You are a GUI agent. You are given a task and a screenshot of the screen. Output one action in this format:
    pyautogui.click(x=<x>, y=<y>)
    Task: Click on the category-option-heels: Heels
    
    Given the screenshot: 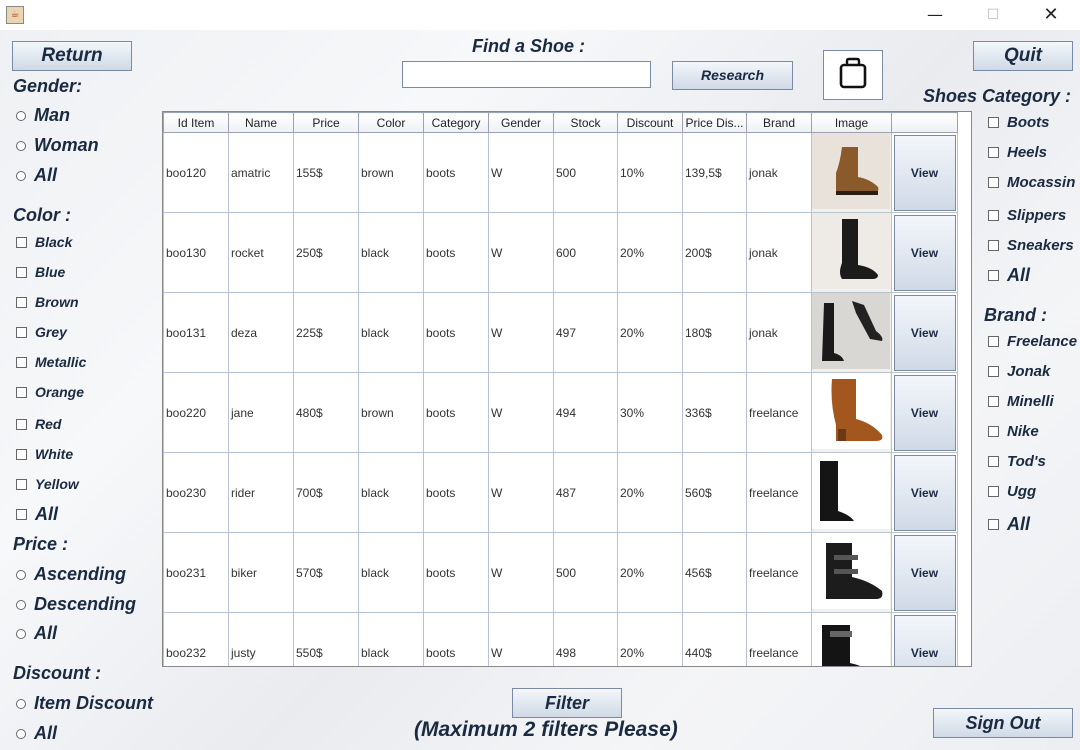 What is the action you would take?
    pyautogui.click(x=1017, y=152)
    